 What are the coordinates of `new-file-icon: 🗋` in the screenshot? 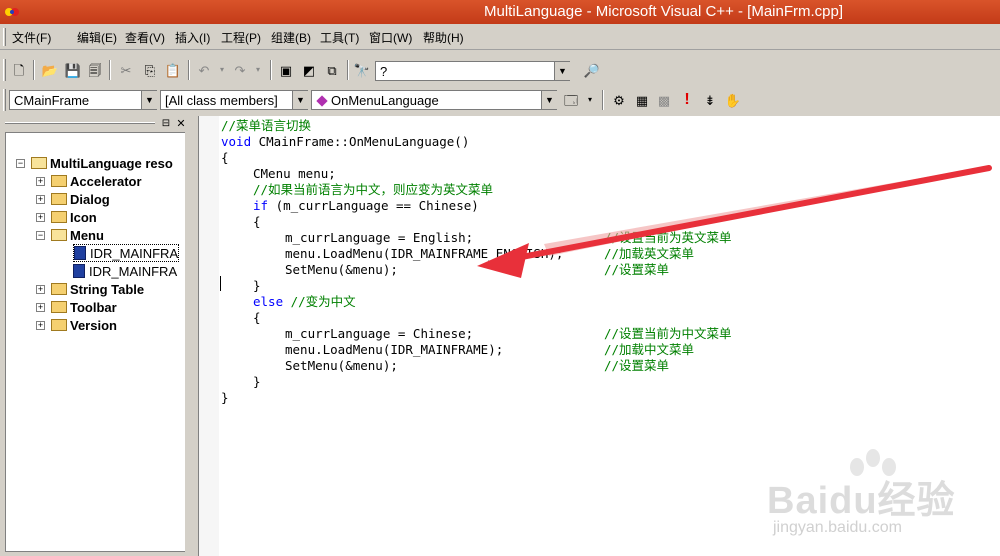 It's located at (19, 70).